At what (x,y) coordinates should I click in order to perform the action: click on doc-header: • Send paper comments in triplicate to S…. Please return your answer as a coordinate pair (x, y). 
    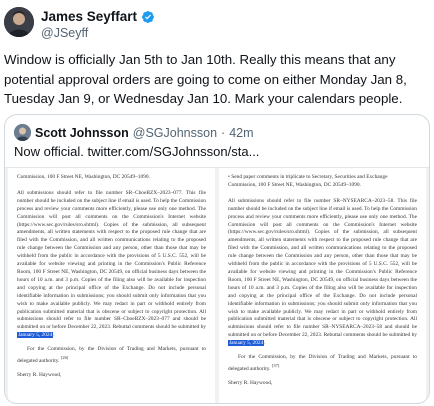
    Looking at the image, I should click on (308, 181).